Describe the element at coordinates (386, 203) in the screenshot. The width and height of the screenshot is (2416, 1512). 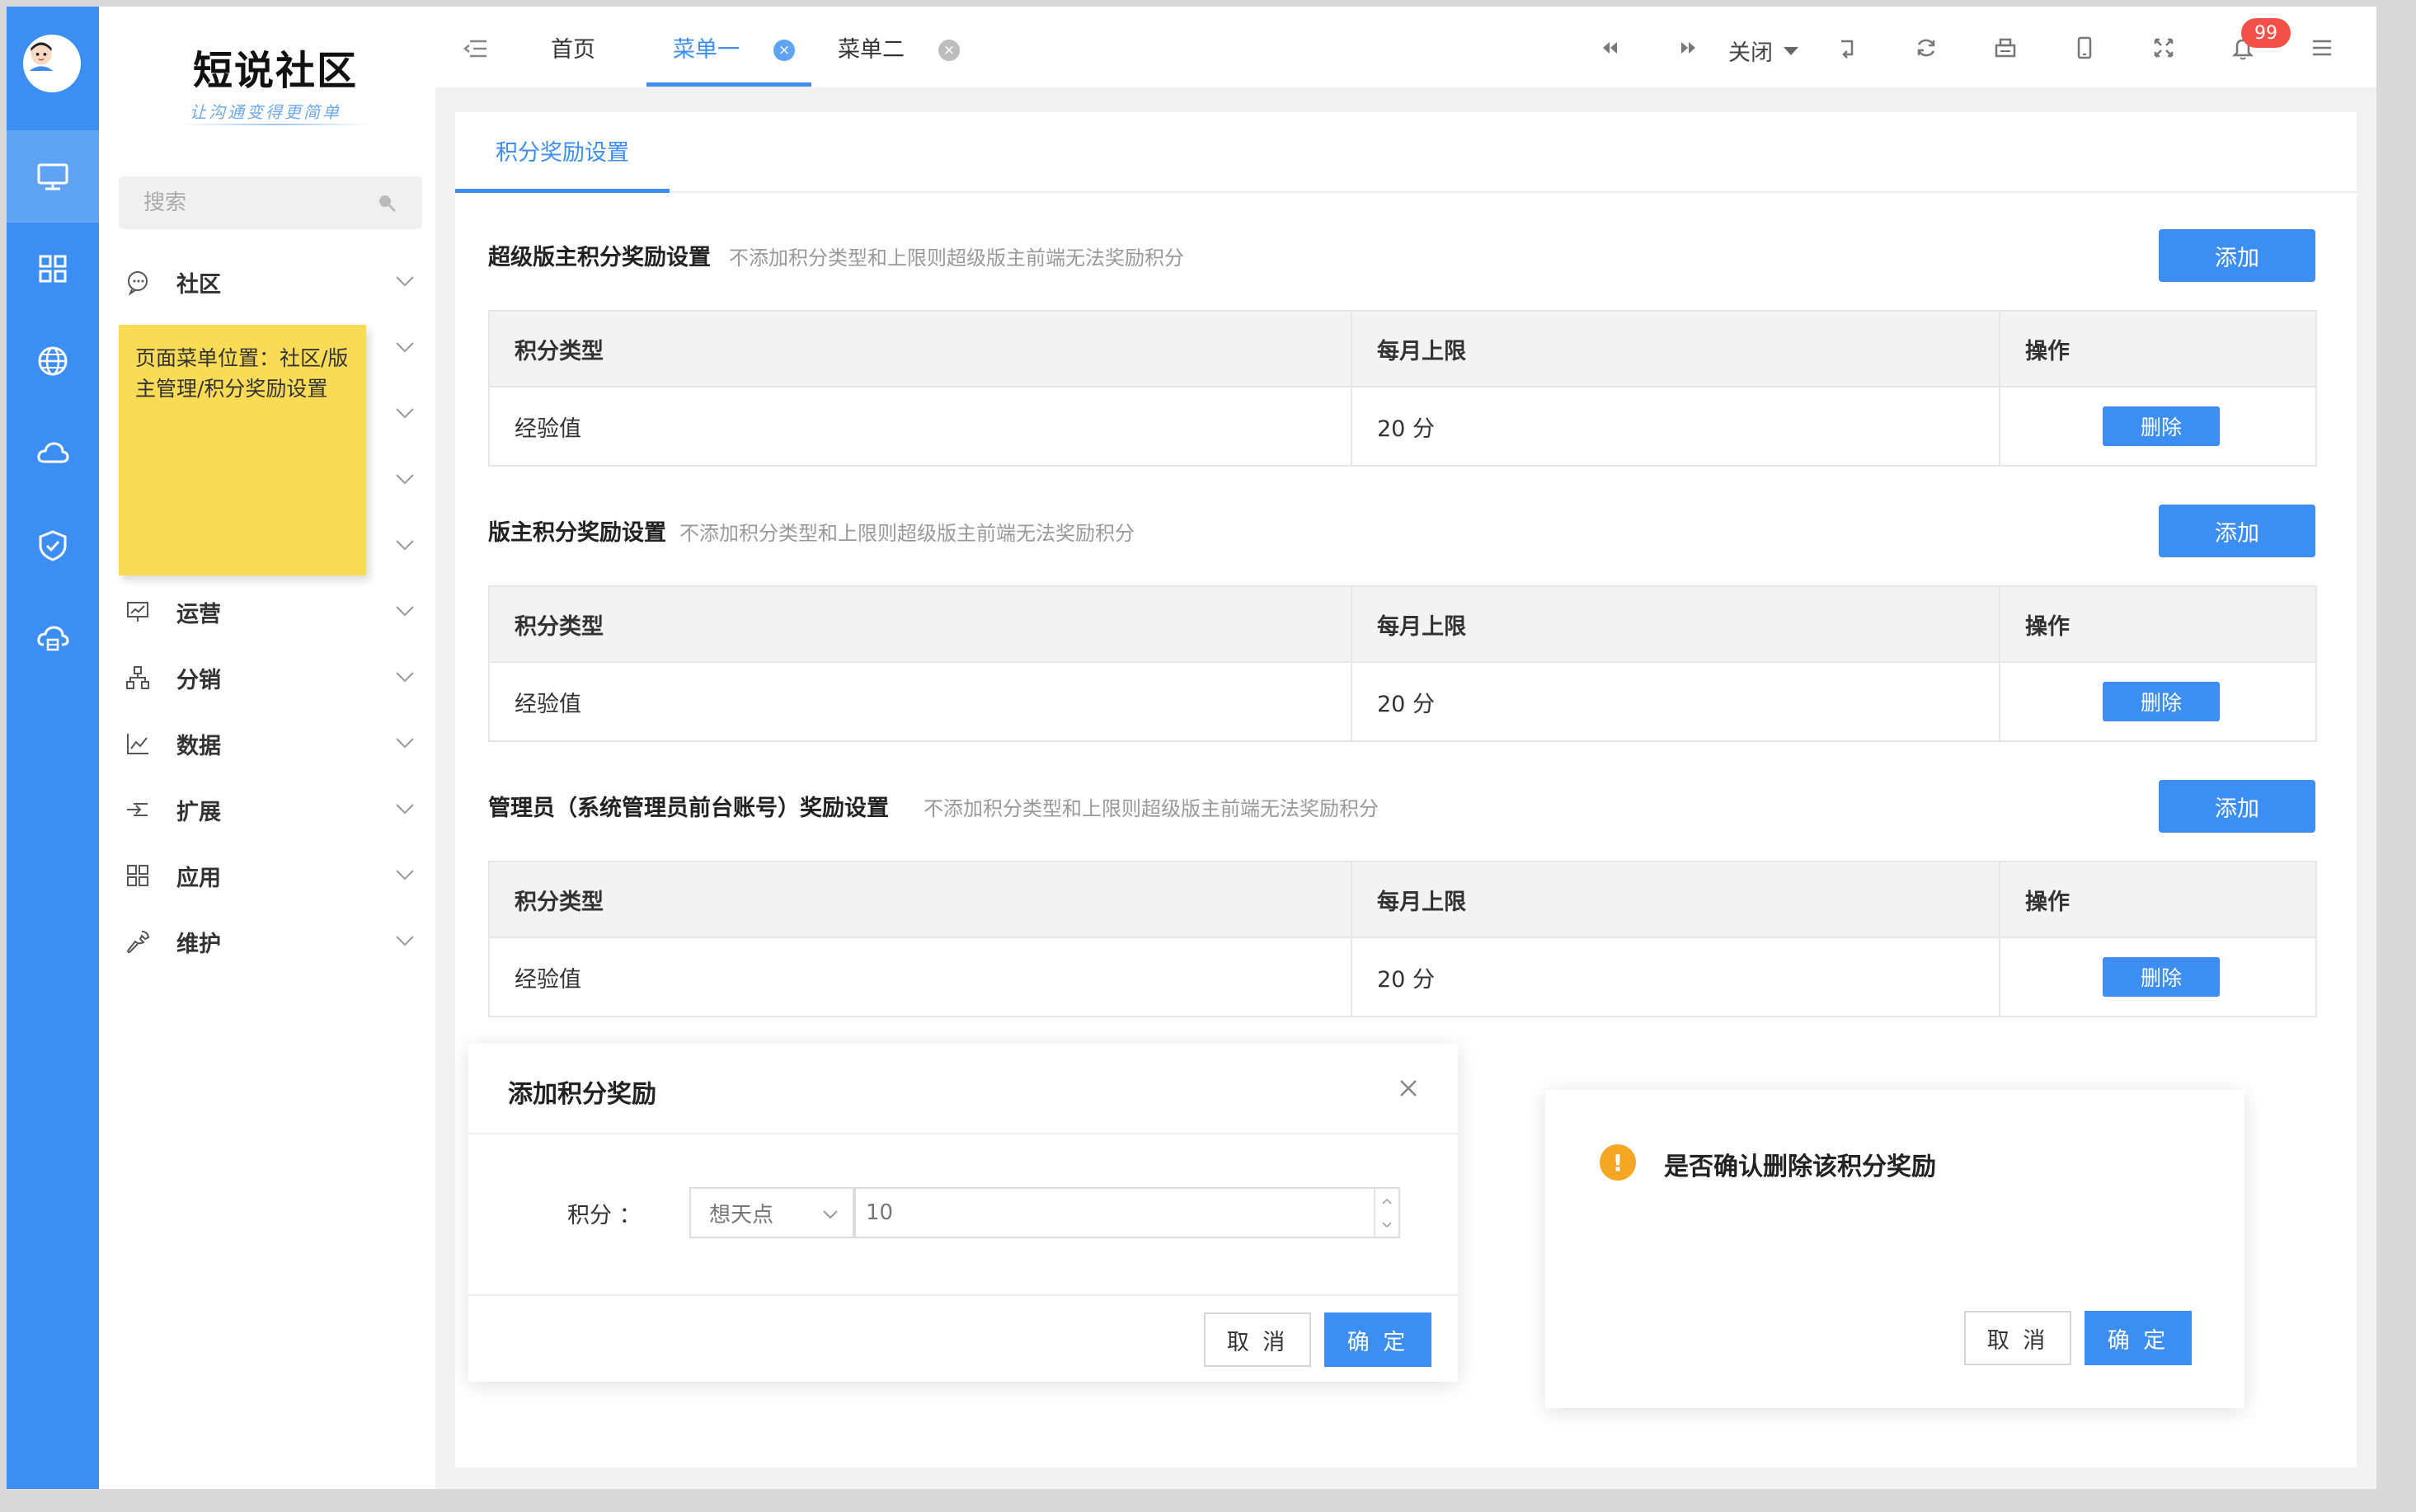
I see `search-icon` at that location.